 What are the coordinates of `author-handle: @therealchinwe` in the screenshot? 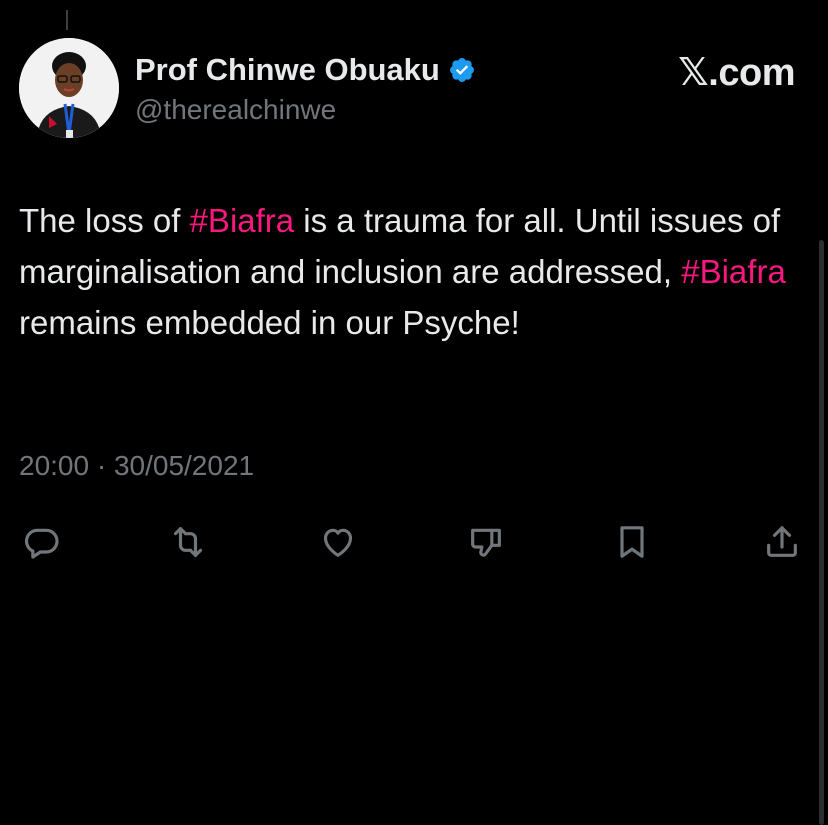 It's located at (235, 110).